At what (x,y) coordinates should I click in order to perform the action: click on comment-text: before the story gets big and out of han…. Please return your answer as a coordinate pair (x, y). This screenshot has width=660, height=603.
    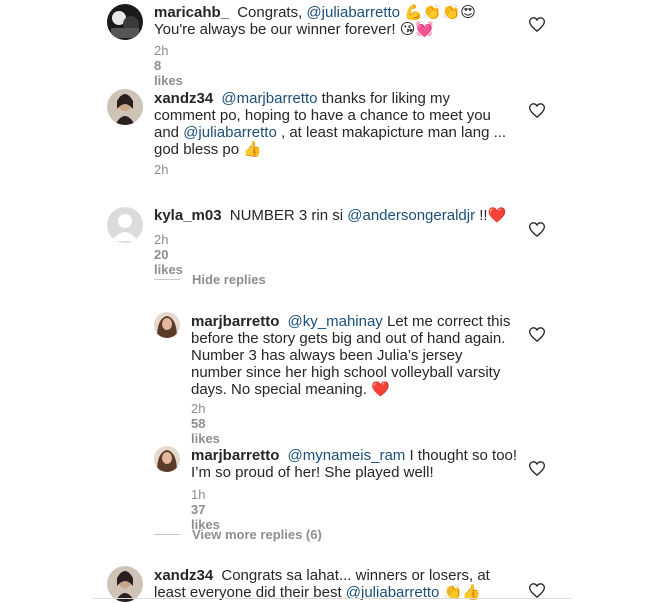
    Looking at the image, I should click on (348, 338).